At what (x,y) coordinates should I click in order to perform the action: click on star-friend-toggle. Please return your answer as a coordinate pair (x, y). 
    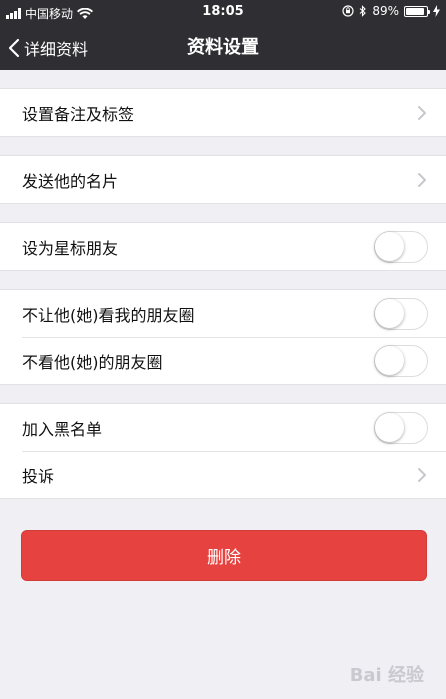
    Looking at the image, I should click on (401, 246).